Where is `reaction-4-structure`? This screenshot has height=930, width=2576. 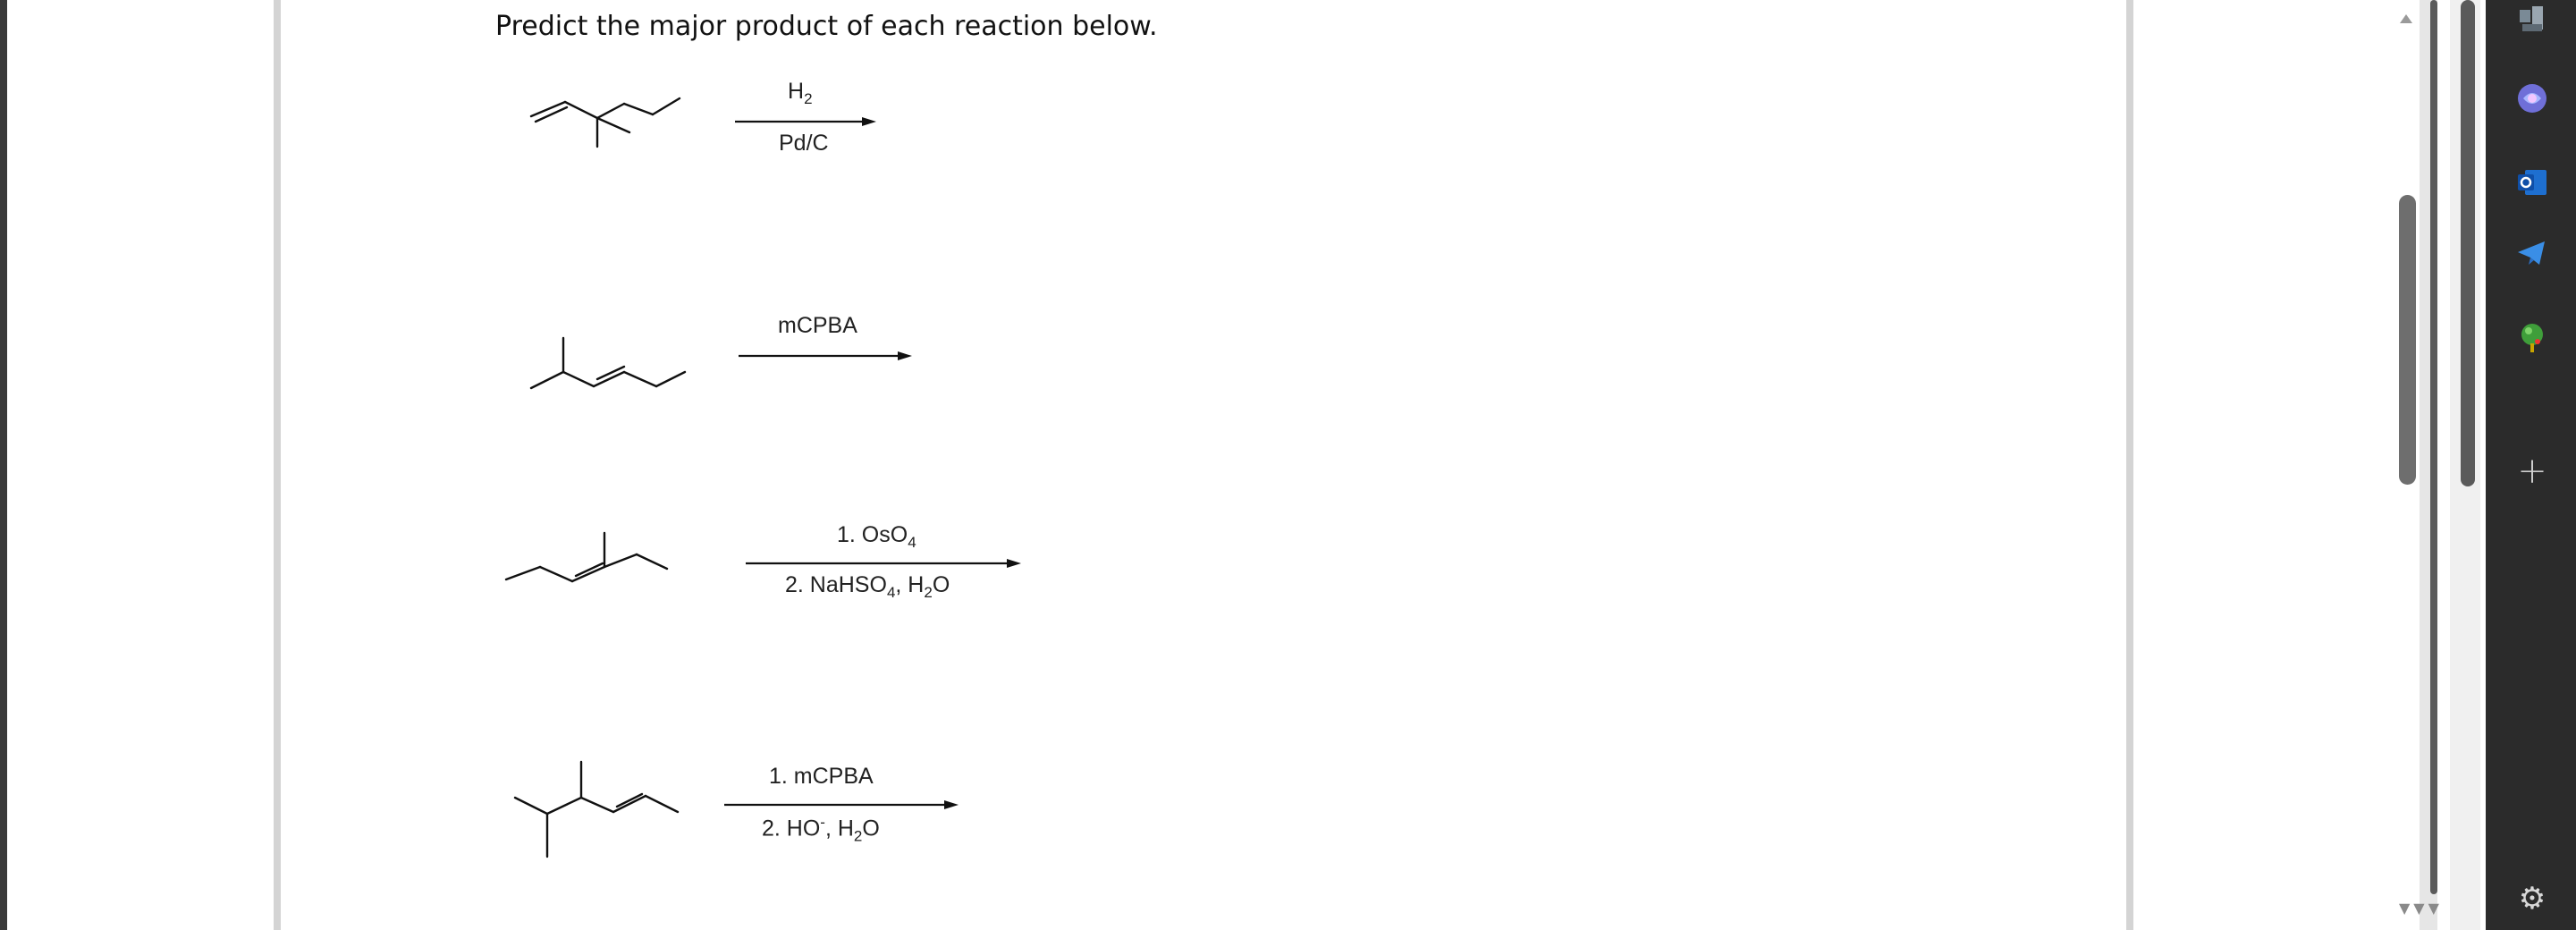
reaction-4-structure is located at coordinates (736, 809).